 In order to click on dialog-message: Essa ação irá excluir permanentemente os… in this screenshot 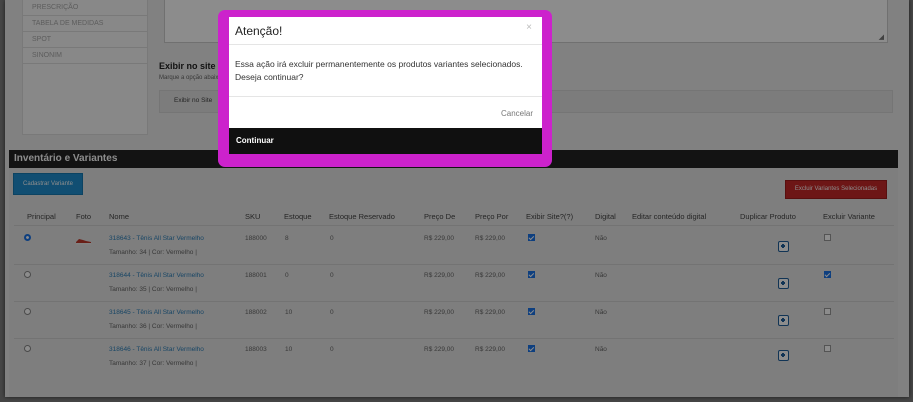, I will do `click(379, 70)`.